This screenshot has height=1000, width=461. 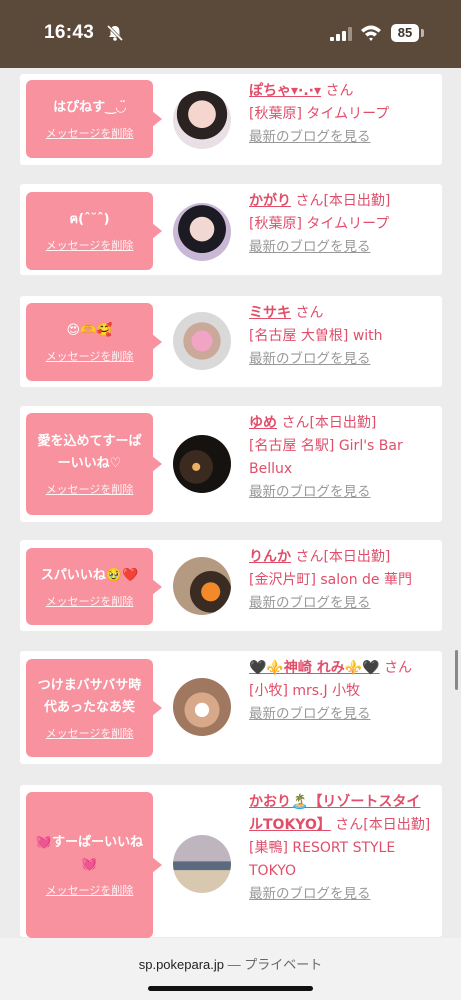 What do you see at coordinates (181, 964) in the screenshot?
I see `domain: sp.pokepara.jp` at bounding box center [181, 964].